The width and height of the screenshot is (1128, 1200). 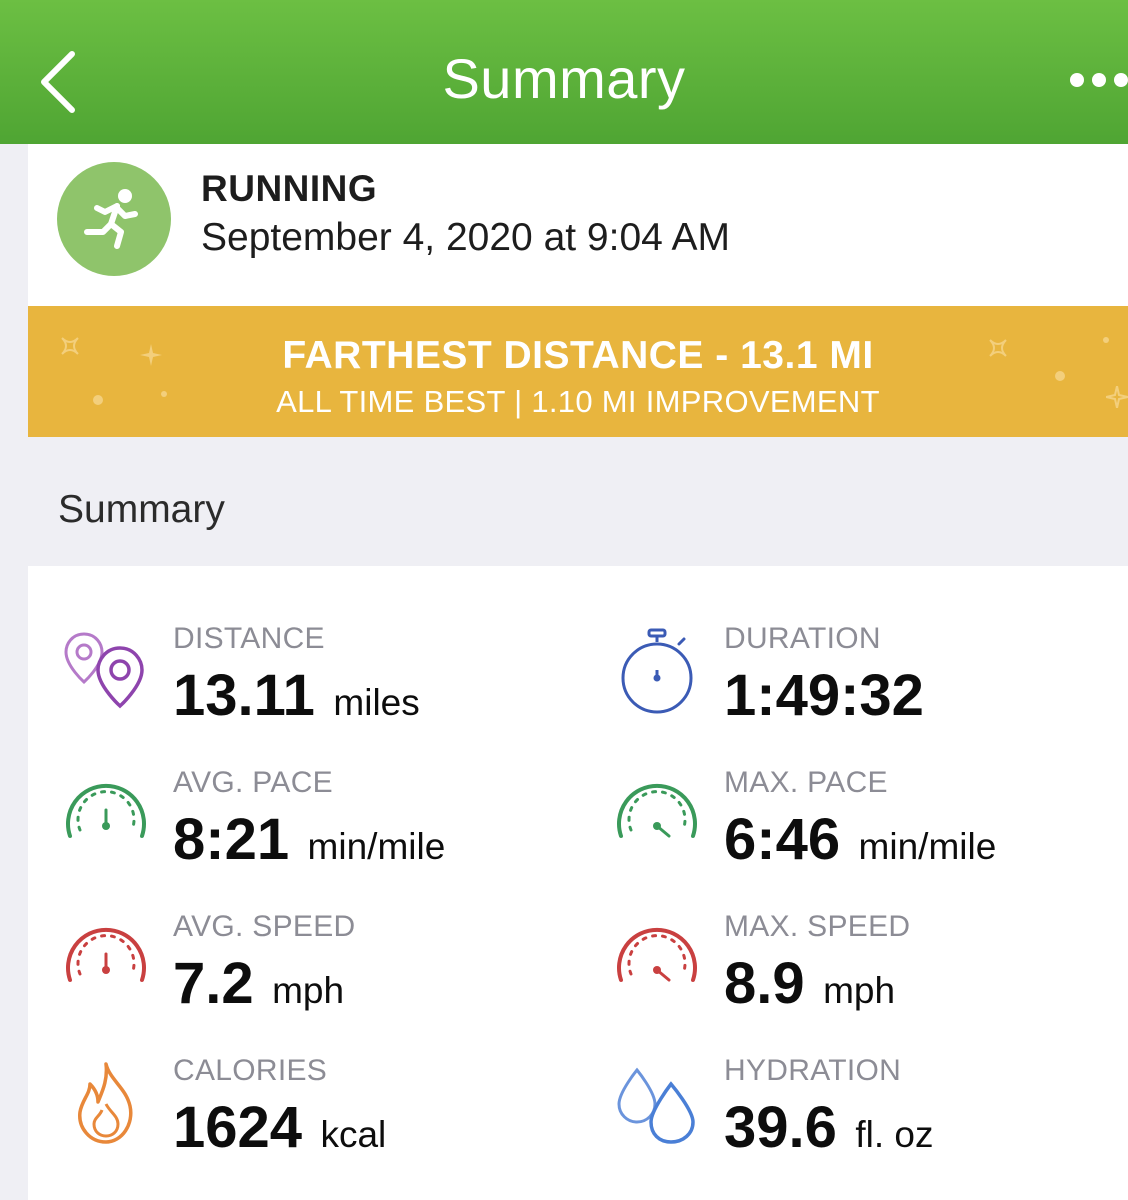 I want to click on stat-value: 6:46, so click(x=782, y=839).